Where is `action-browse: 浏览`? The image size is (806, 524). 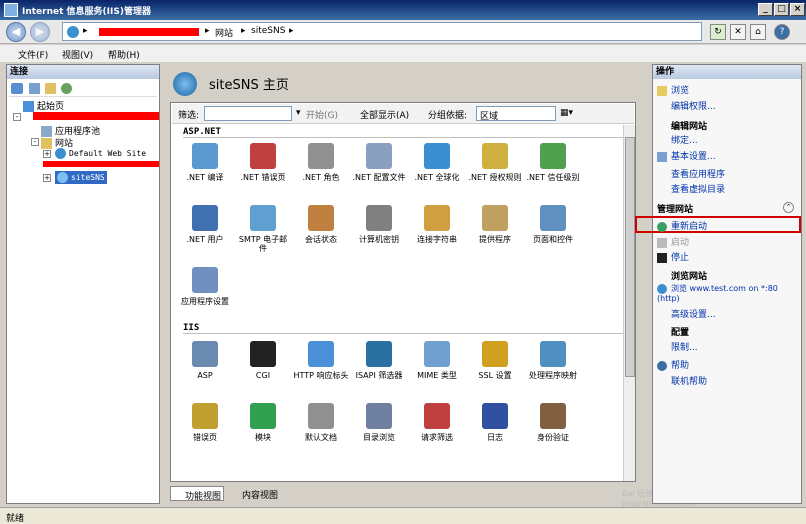
action-browse: 浏览 is located at coordinates (673, 89).